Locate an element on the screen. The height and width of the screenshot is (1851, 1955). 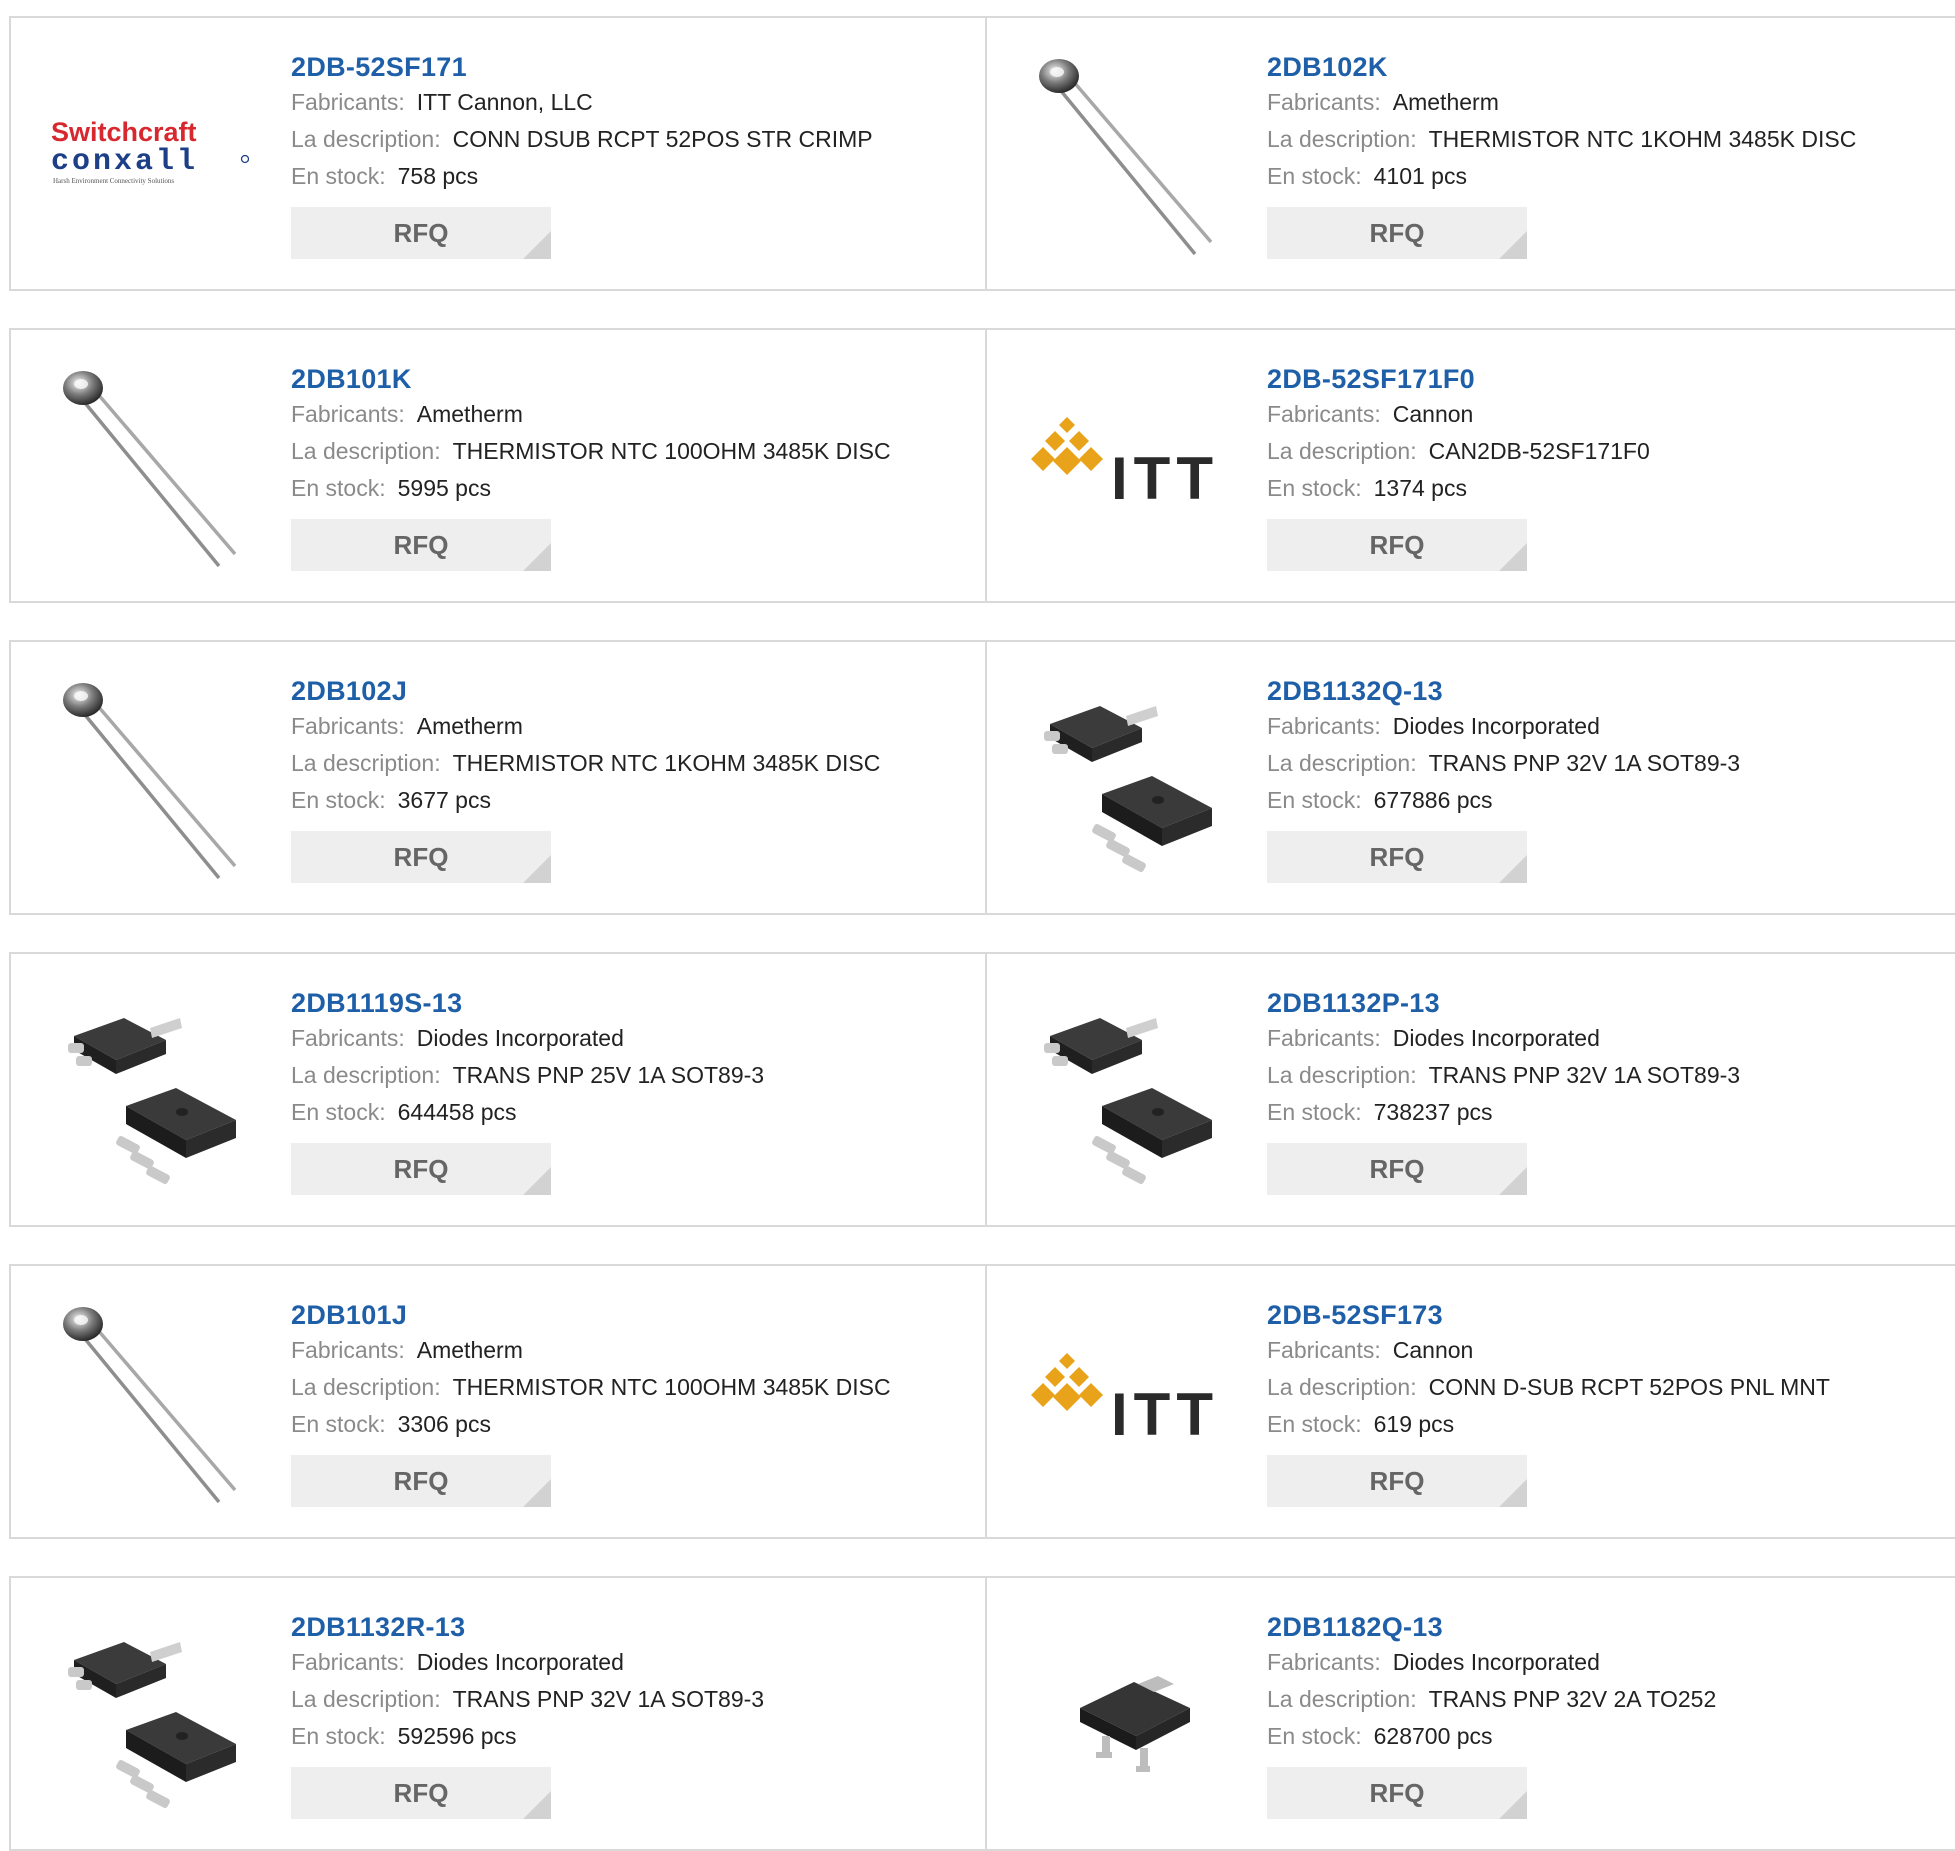
manufacturer-value: Diodes Incorporated is located at coordinates (520, 1038).